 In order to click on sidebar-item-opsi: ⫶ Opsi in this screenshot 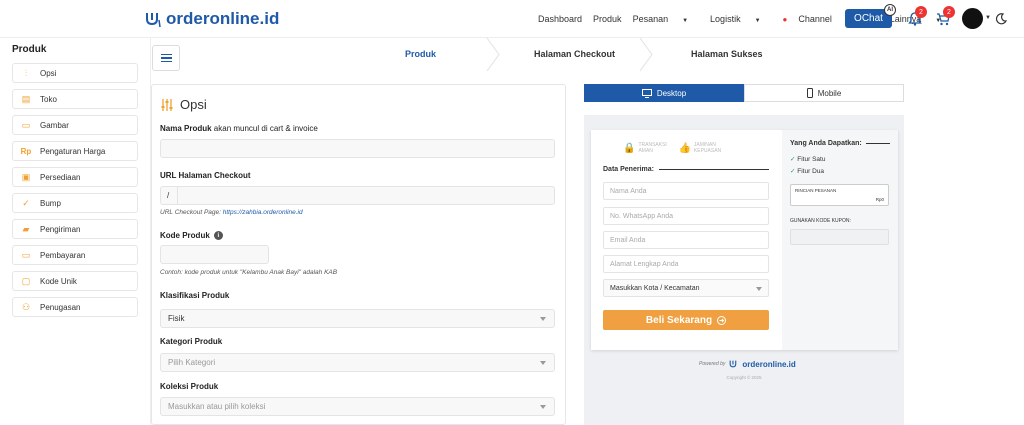, I will do `click(75, 73)`.